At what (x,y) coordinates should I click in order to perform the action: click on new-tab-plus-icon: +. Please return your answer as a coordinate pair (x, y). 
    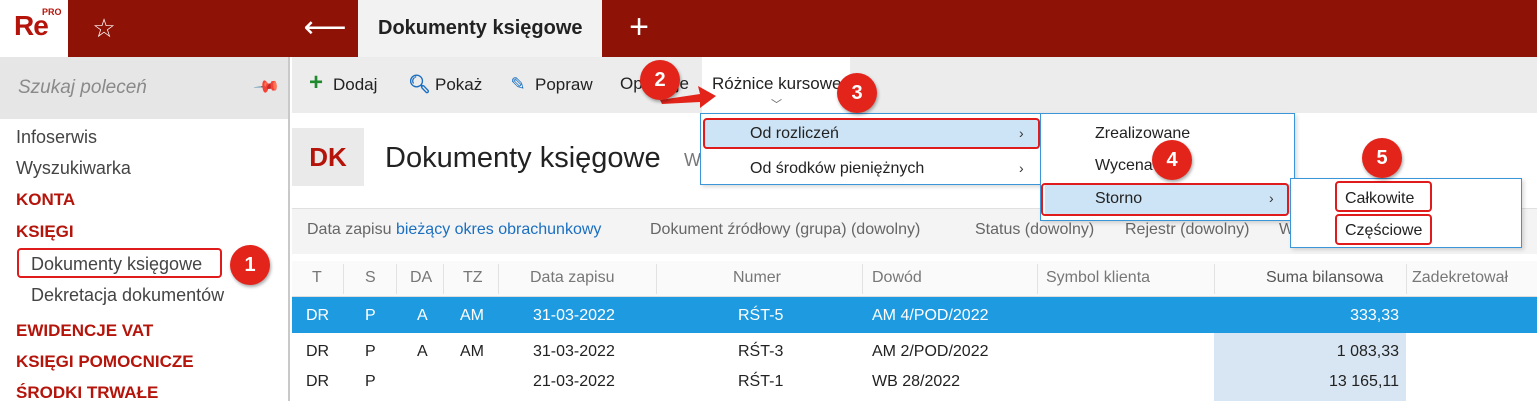
    Looking at the image, I should click on (639, 28).